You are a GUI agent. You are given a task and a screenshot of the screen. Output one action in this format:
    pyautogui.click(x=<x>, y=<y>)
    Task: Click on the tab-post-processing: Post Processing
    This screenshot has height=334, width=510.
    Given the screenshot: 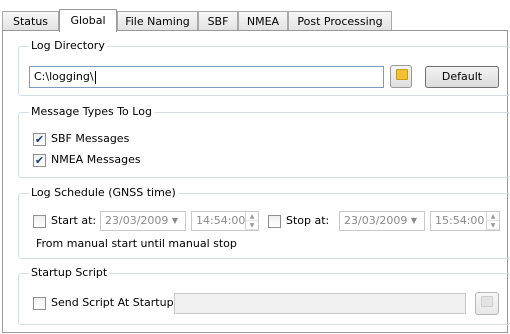 What is the action you would take?
    pyautogui.click(x=340, y=20)
    